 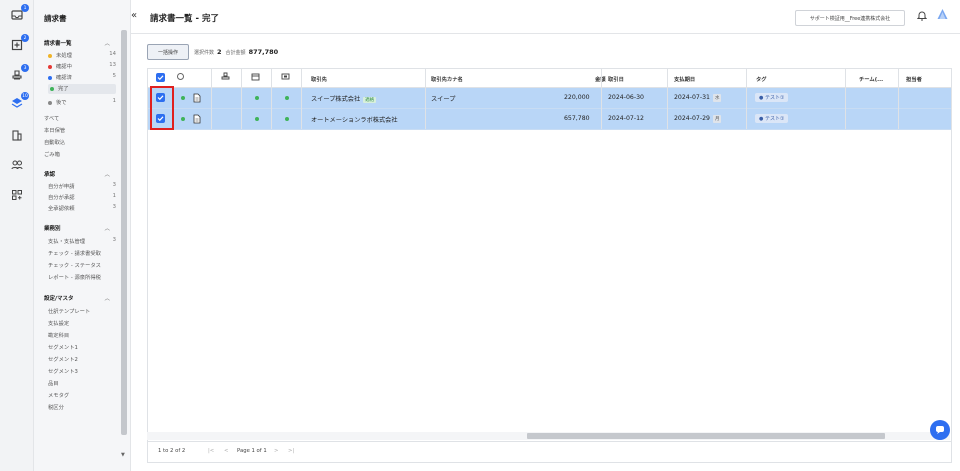 What do you see at coordinates (162, 108) in the screenshot?
I see `highlight-box` at bounding box center [162, 108].